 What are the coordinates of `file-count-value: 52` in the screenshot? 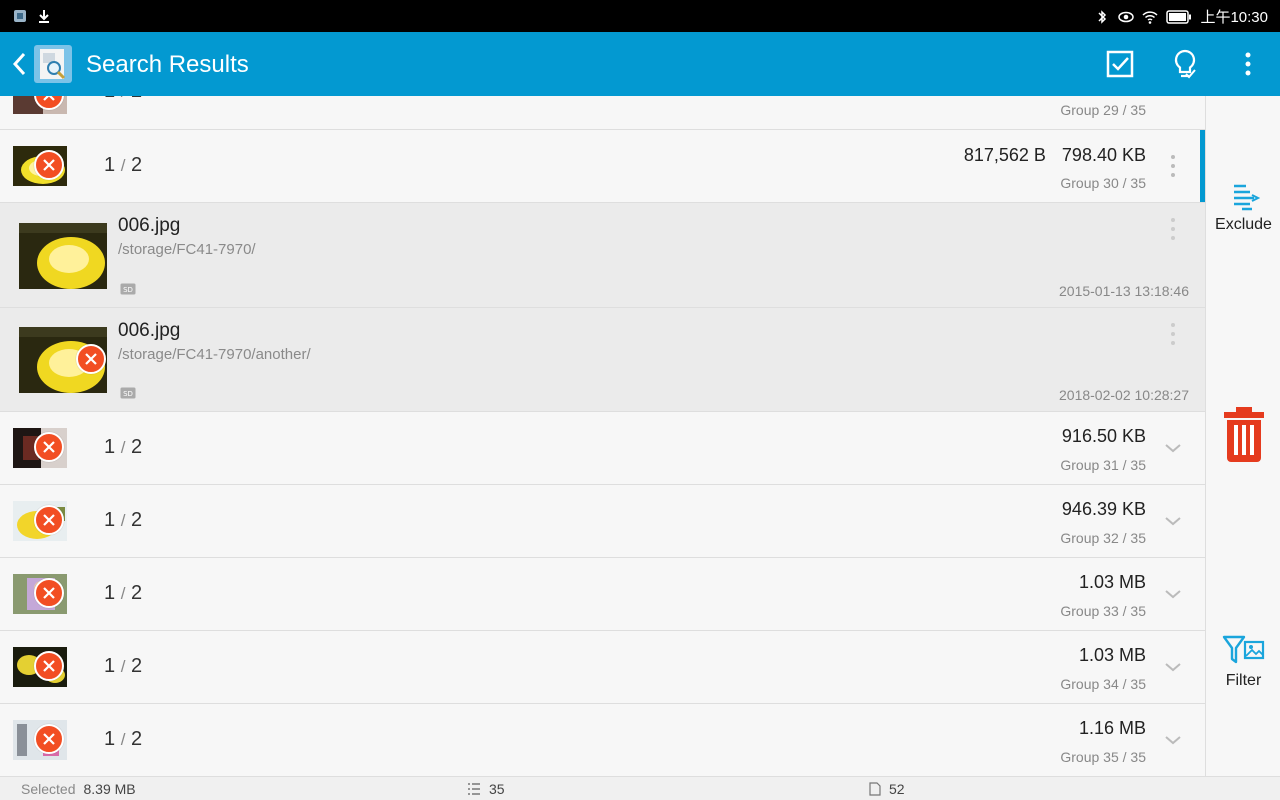 It's located at (897, 789).